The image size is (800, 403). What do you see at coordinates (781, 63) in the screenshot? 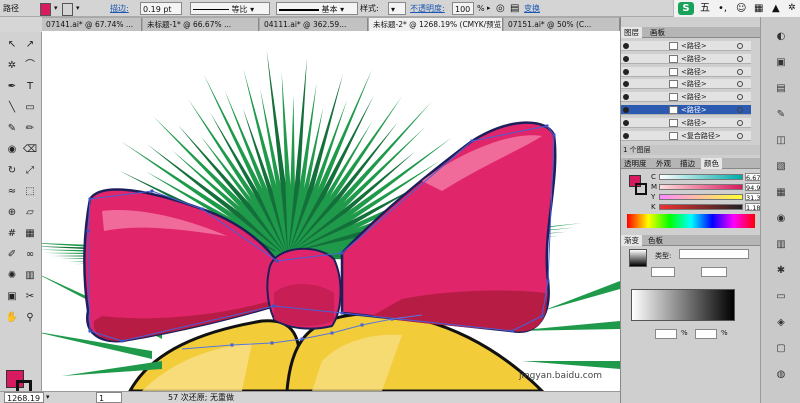
I see `panel-shortcut-icon: ▣` at bounding box center [781, 63].